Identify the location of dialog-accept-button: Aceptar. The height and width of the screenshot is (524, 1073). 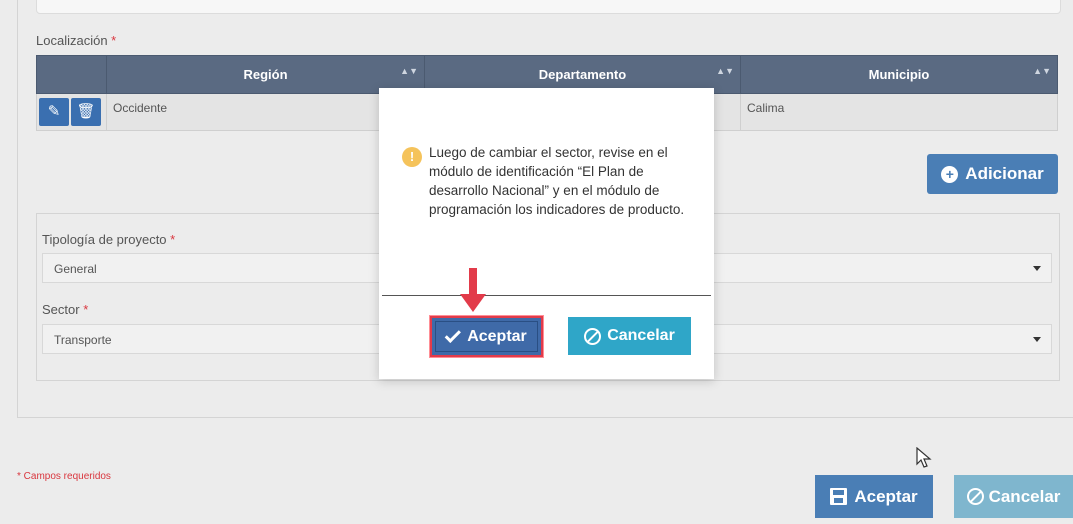
(486, 336).